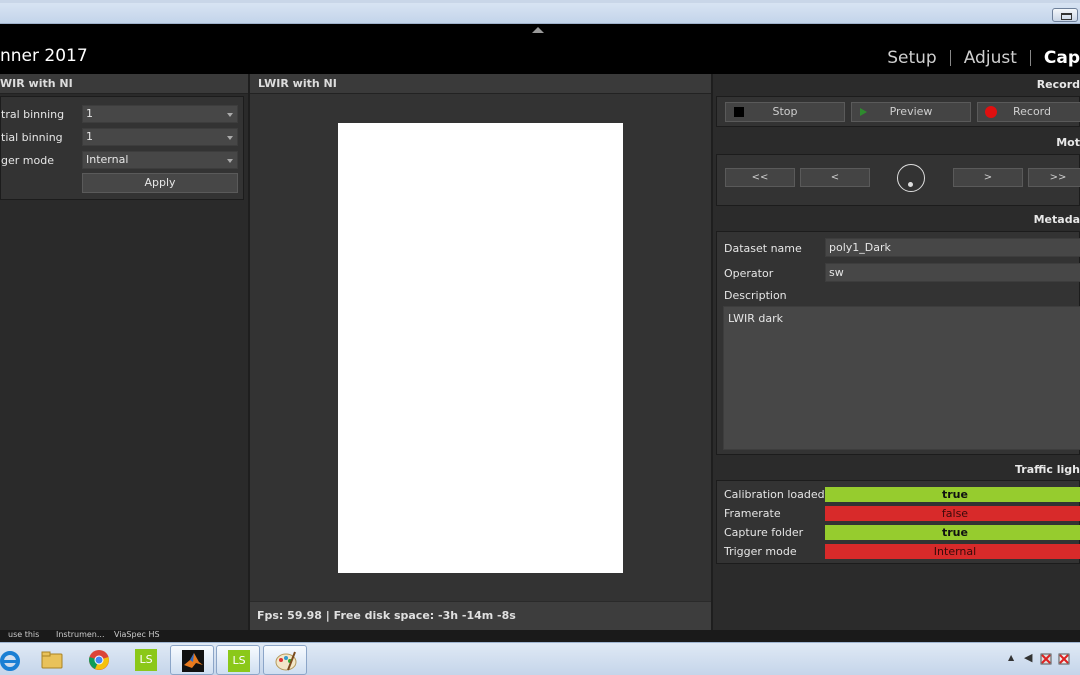  I want to click on taskbar-explorer-button, so click(52, 660).